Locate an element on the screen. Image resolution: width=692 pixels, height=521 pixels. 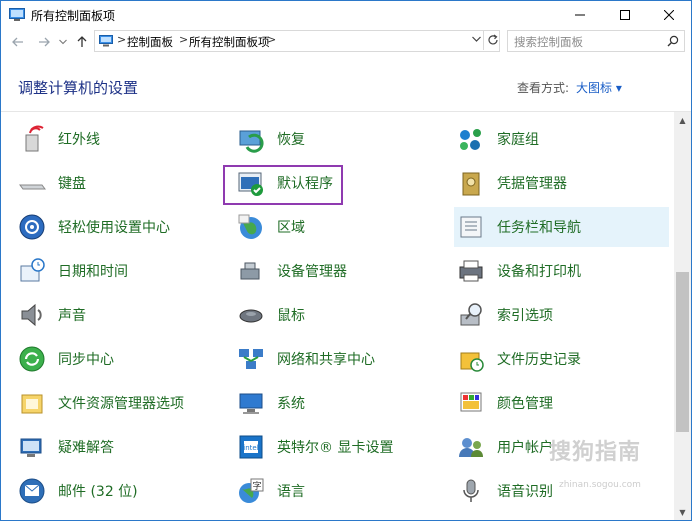
printer-icon is located at coordinates (471, 271).